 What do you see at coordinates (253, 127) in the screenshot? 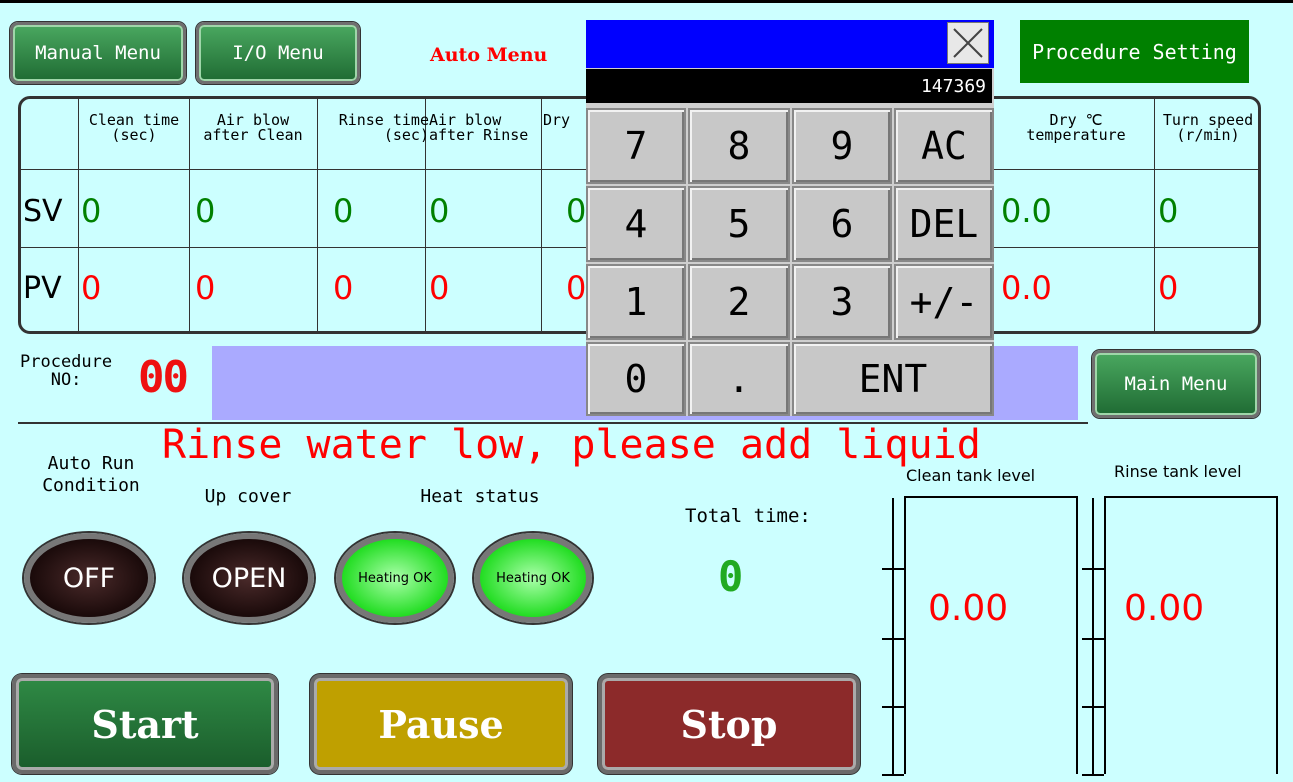
I see `header-air-blow-clean: Air blow after Clean` at bounding box center [253, 127].